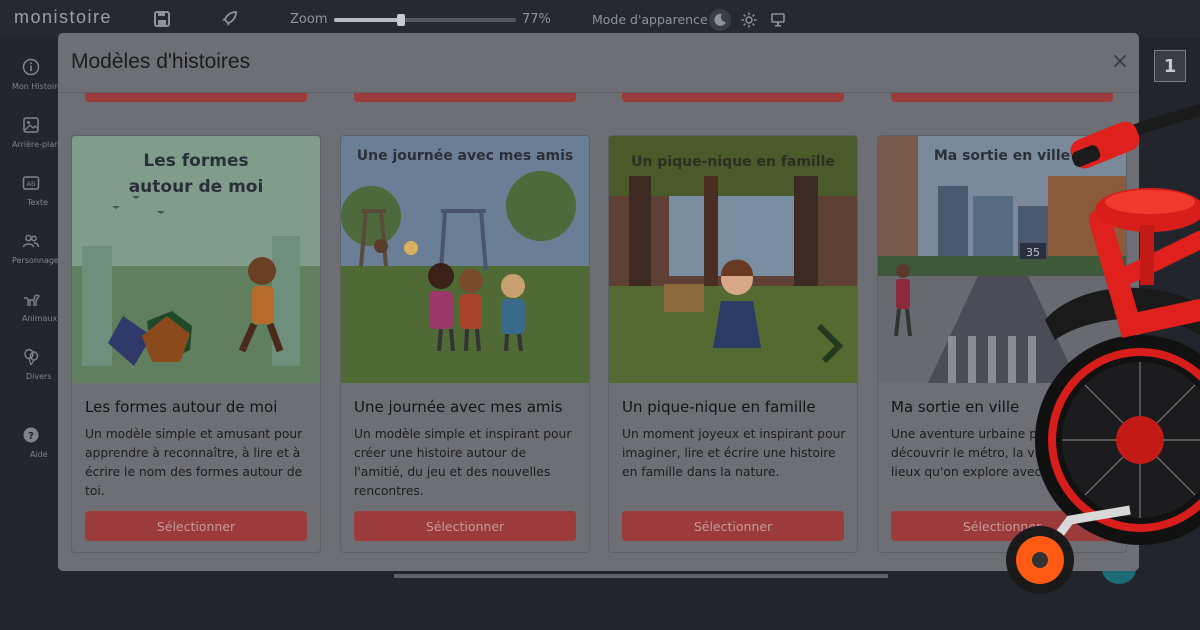 The height and width of the screenshot is (630, 1200). I want to click on sidebar-item-arriere-plan: Arrière-plan, so click(31, 132).